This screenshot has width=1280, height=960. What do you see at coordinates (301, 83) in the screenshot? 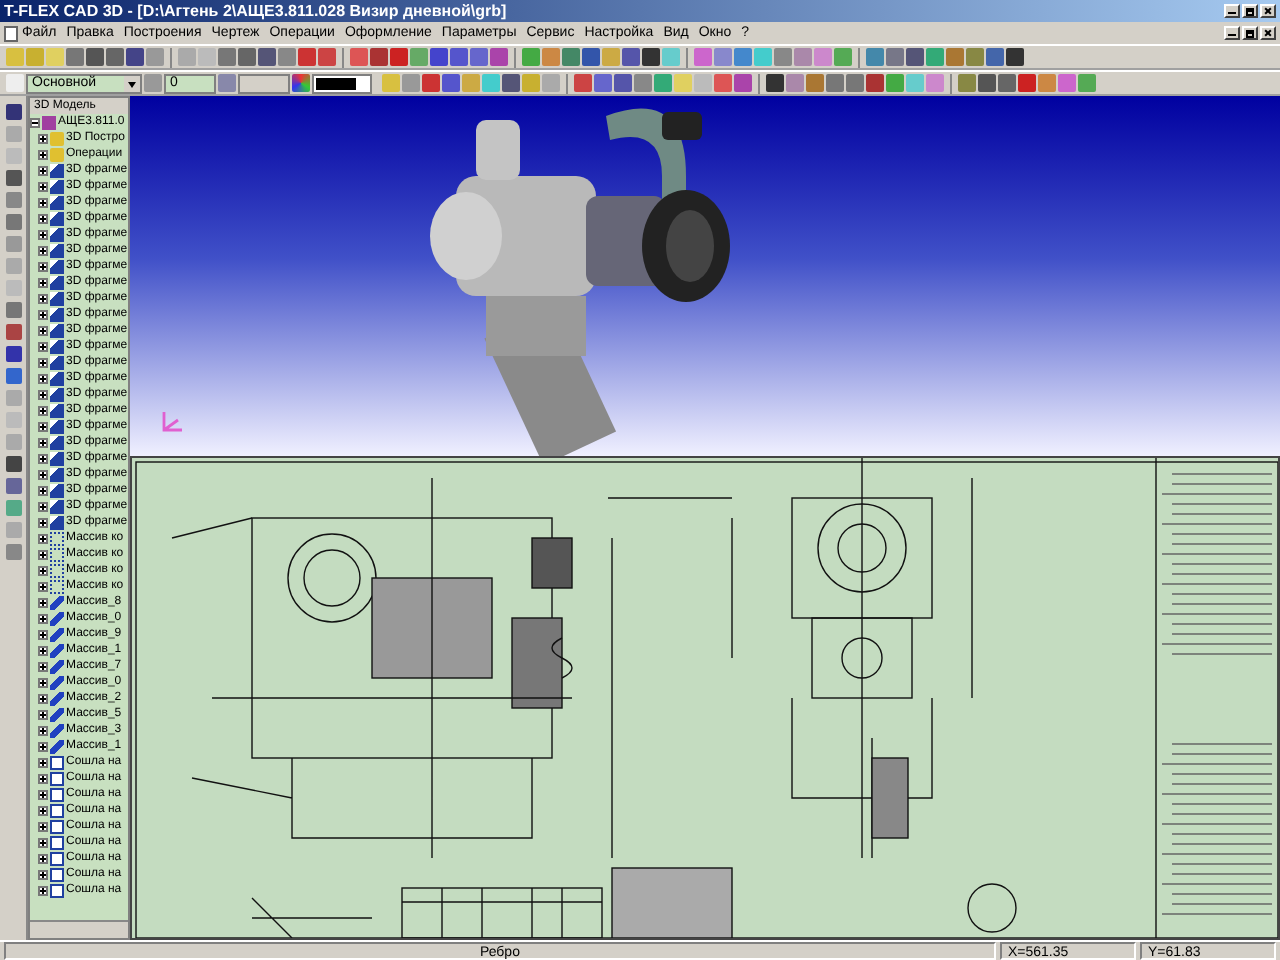
I see `color-wheel-icon` at bounding box center [301, 83].